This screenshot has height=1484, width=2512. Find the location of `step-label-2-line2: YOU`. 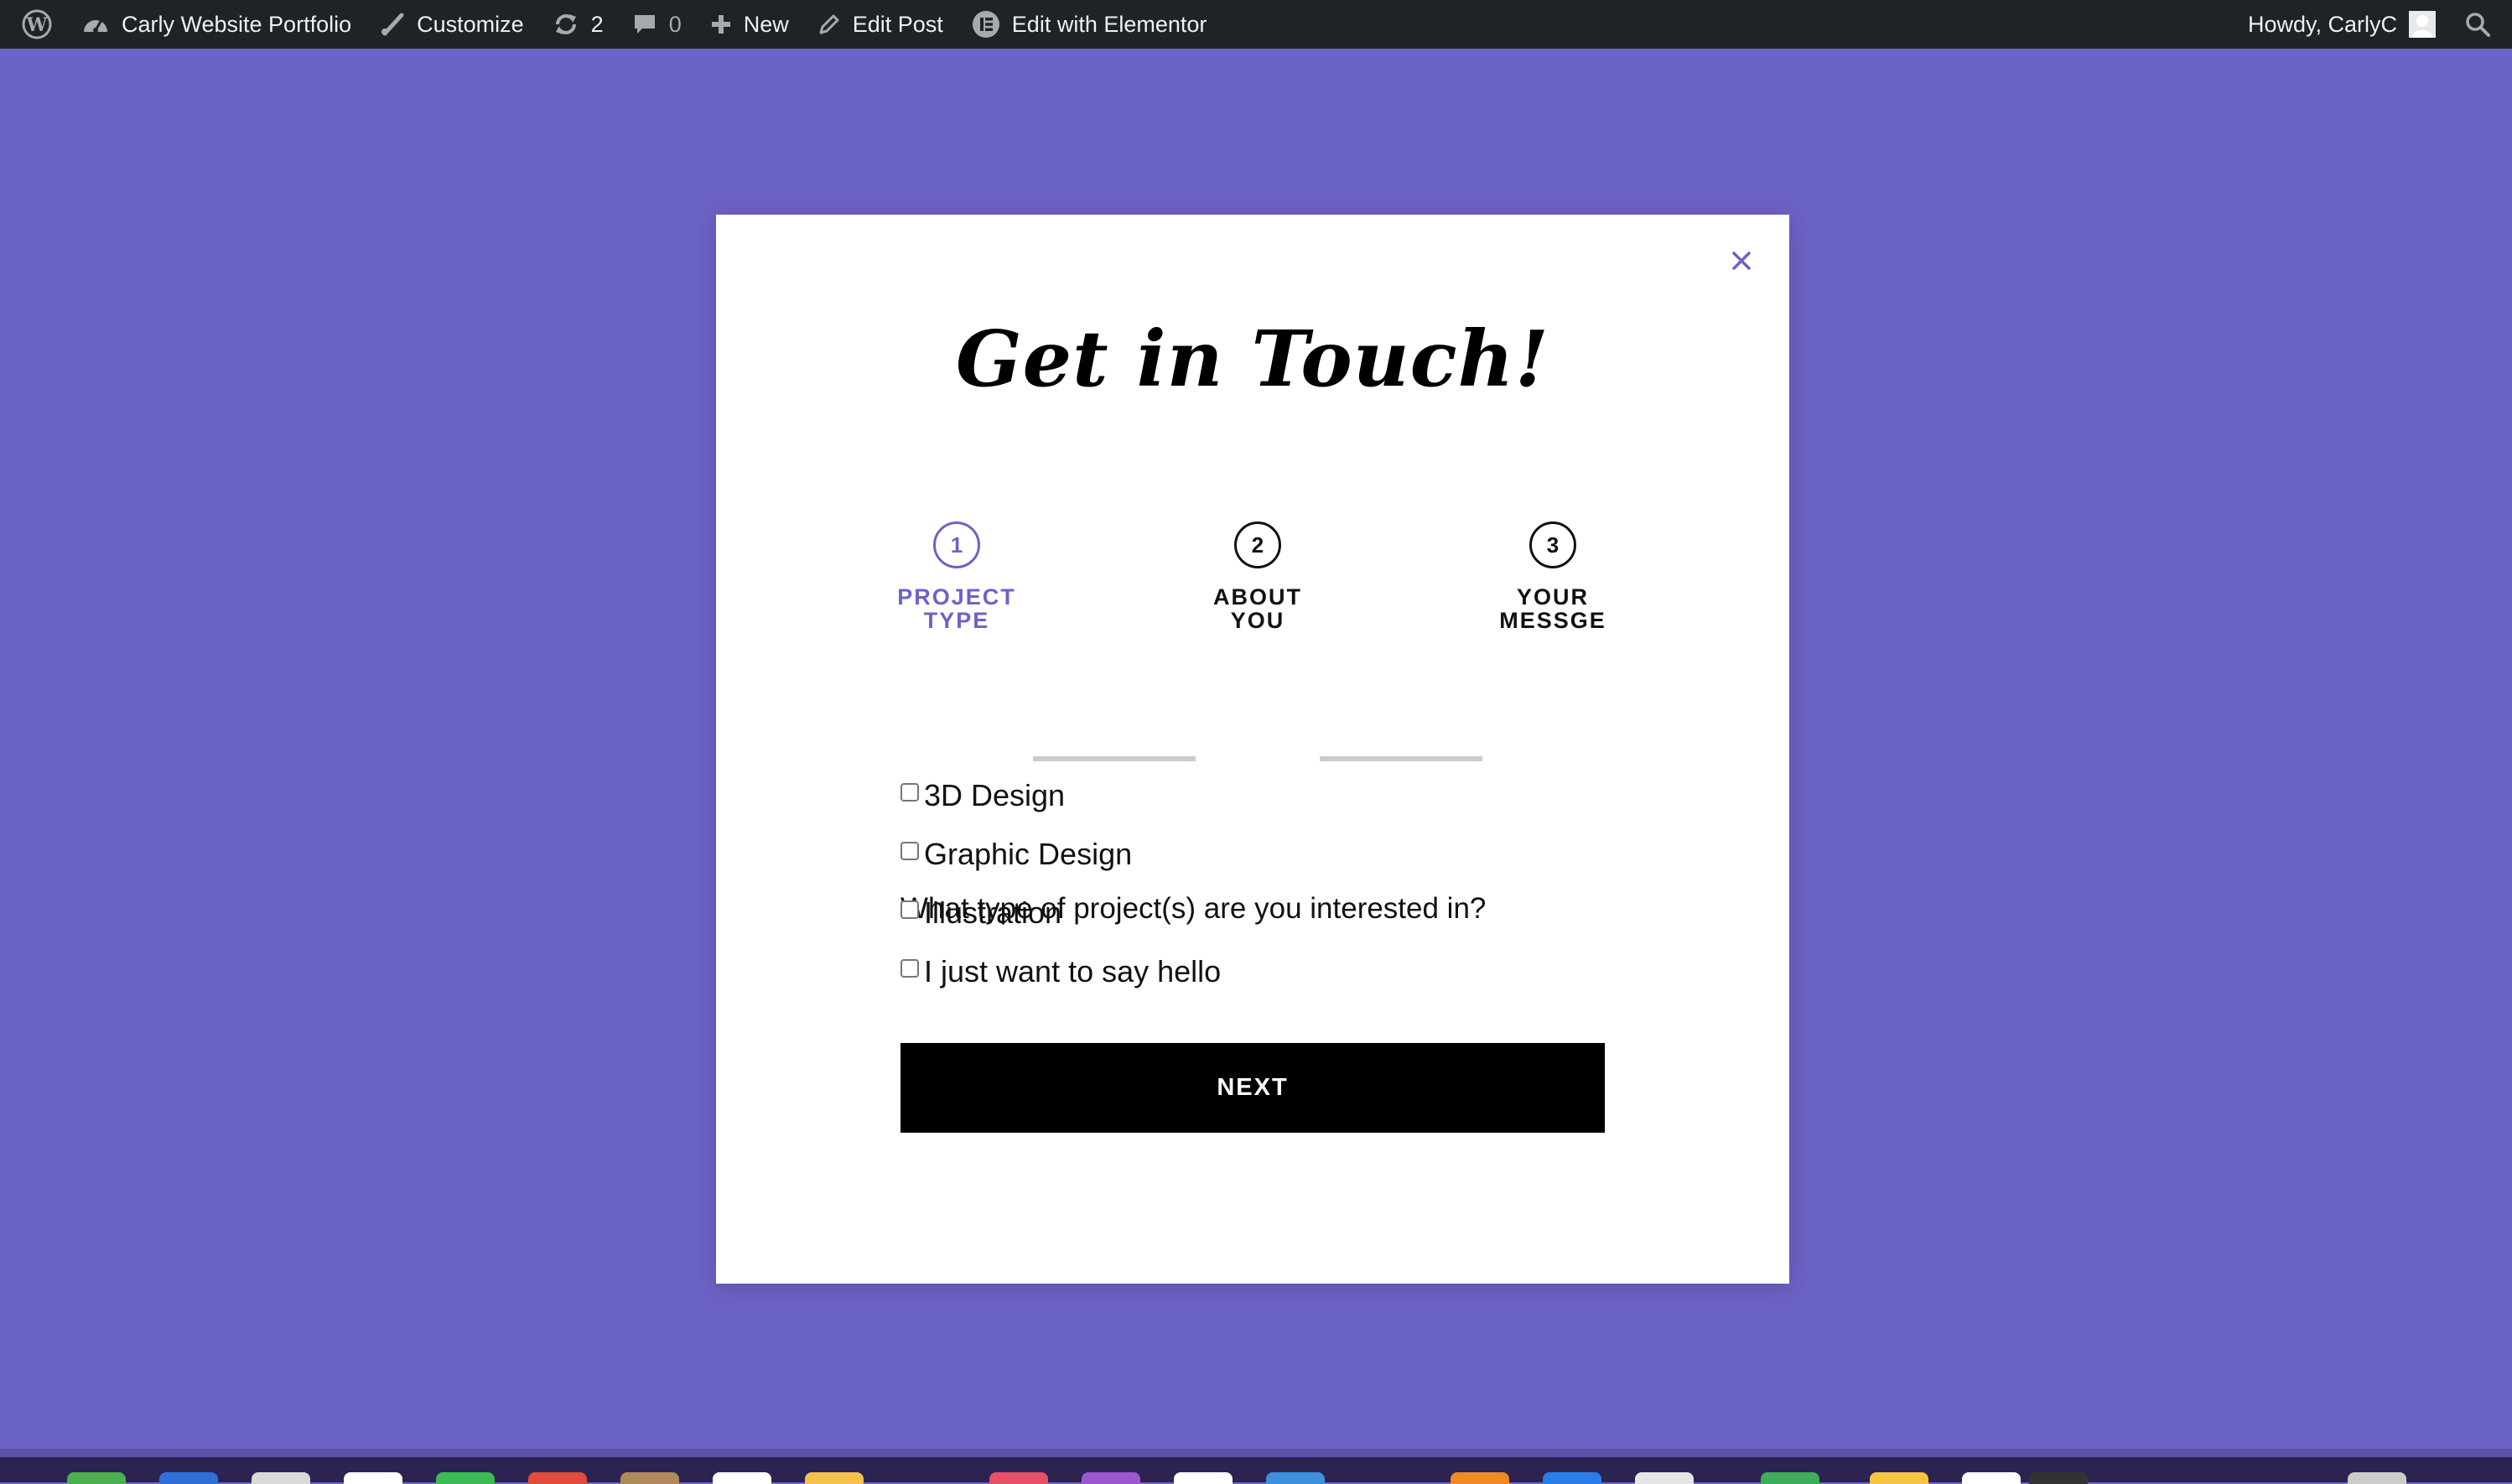

step-label-2-line2: YOU is located at coordinates (1257, 620).